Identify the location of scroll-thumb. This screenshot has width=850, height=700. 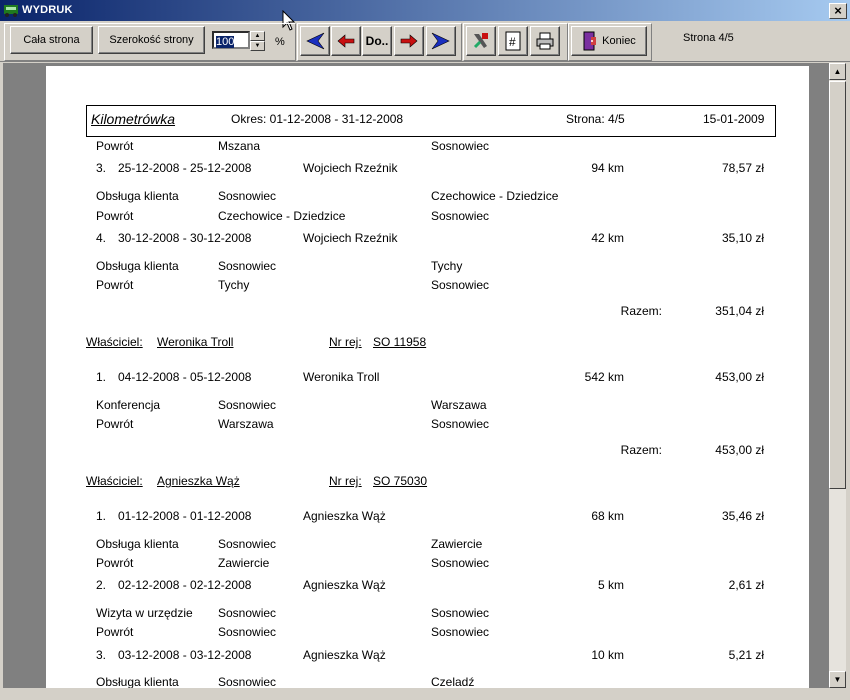
(837, 285).